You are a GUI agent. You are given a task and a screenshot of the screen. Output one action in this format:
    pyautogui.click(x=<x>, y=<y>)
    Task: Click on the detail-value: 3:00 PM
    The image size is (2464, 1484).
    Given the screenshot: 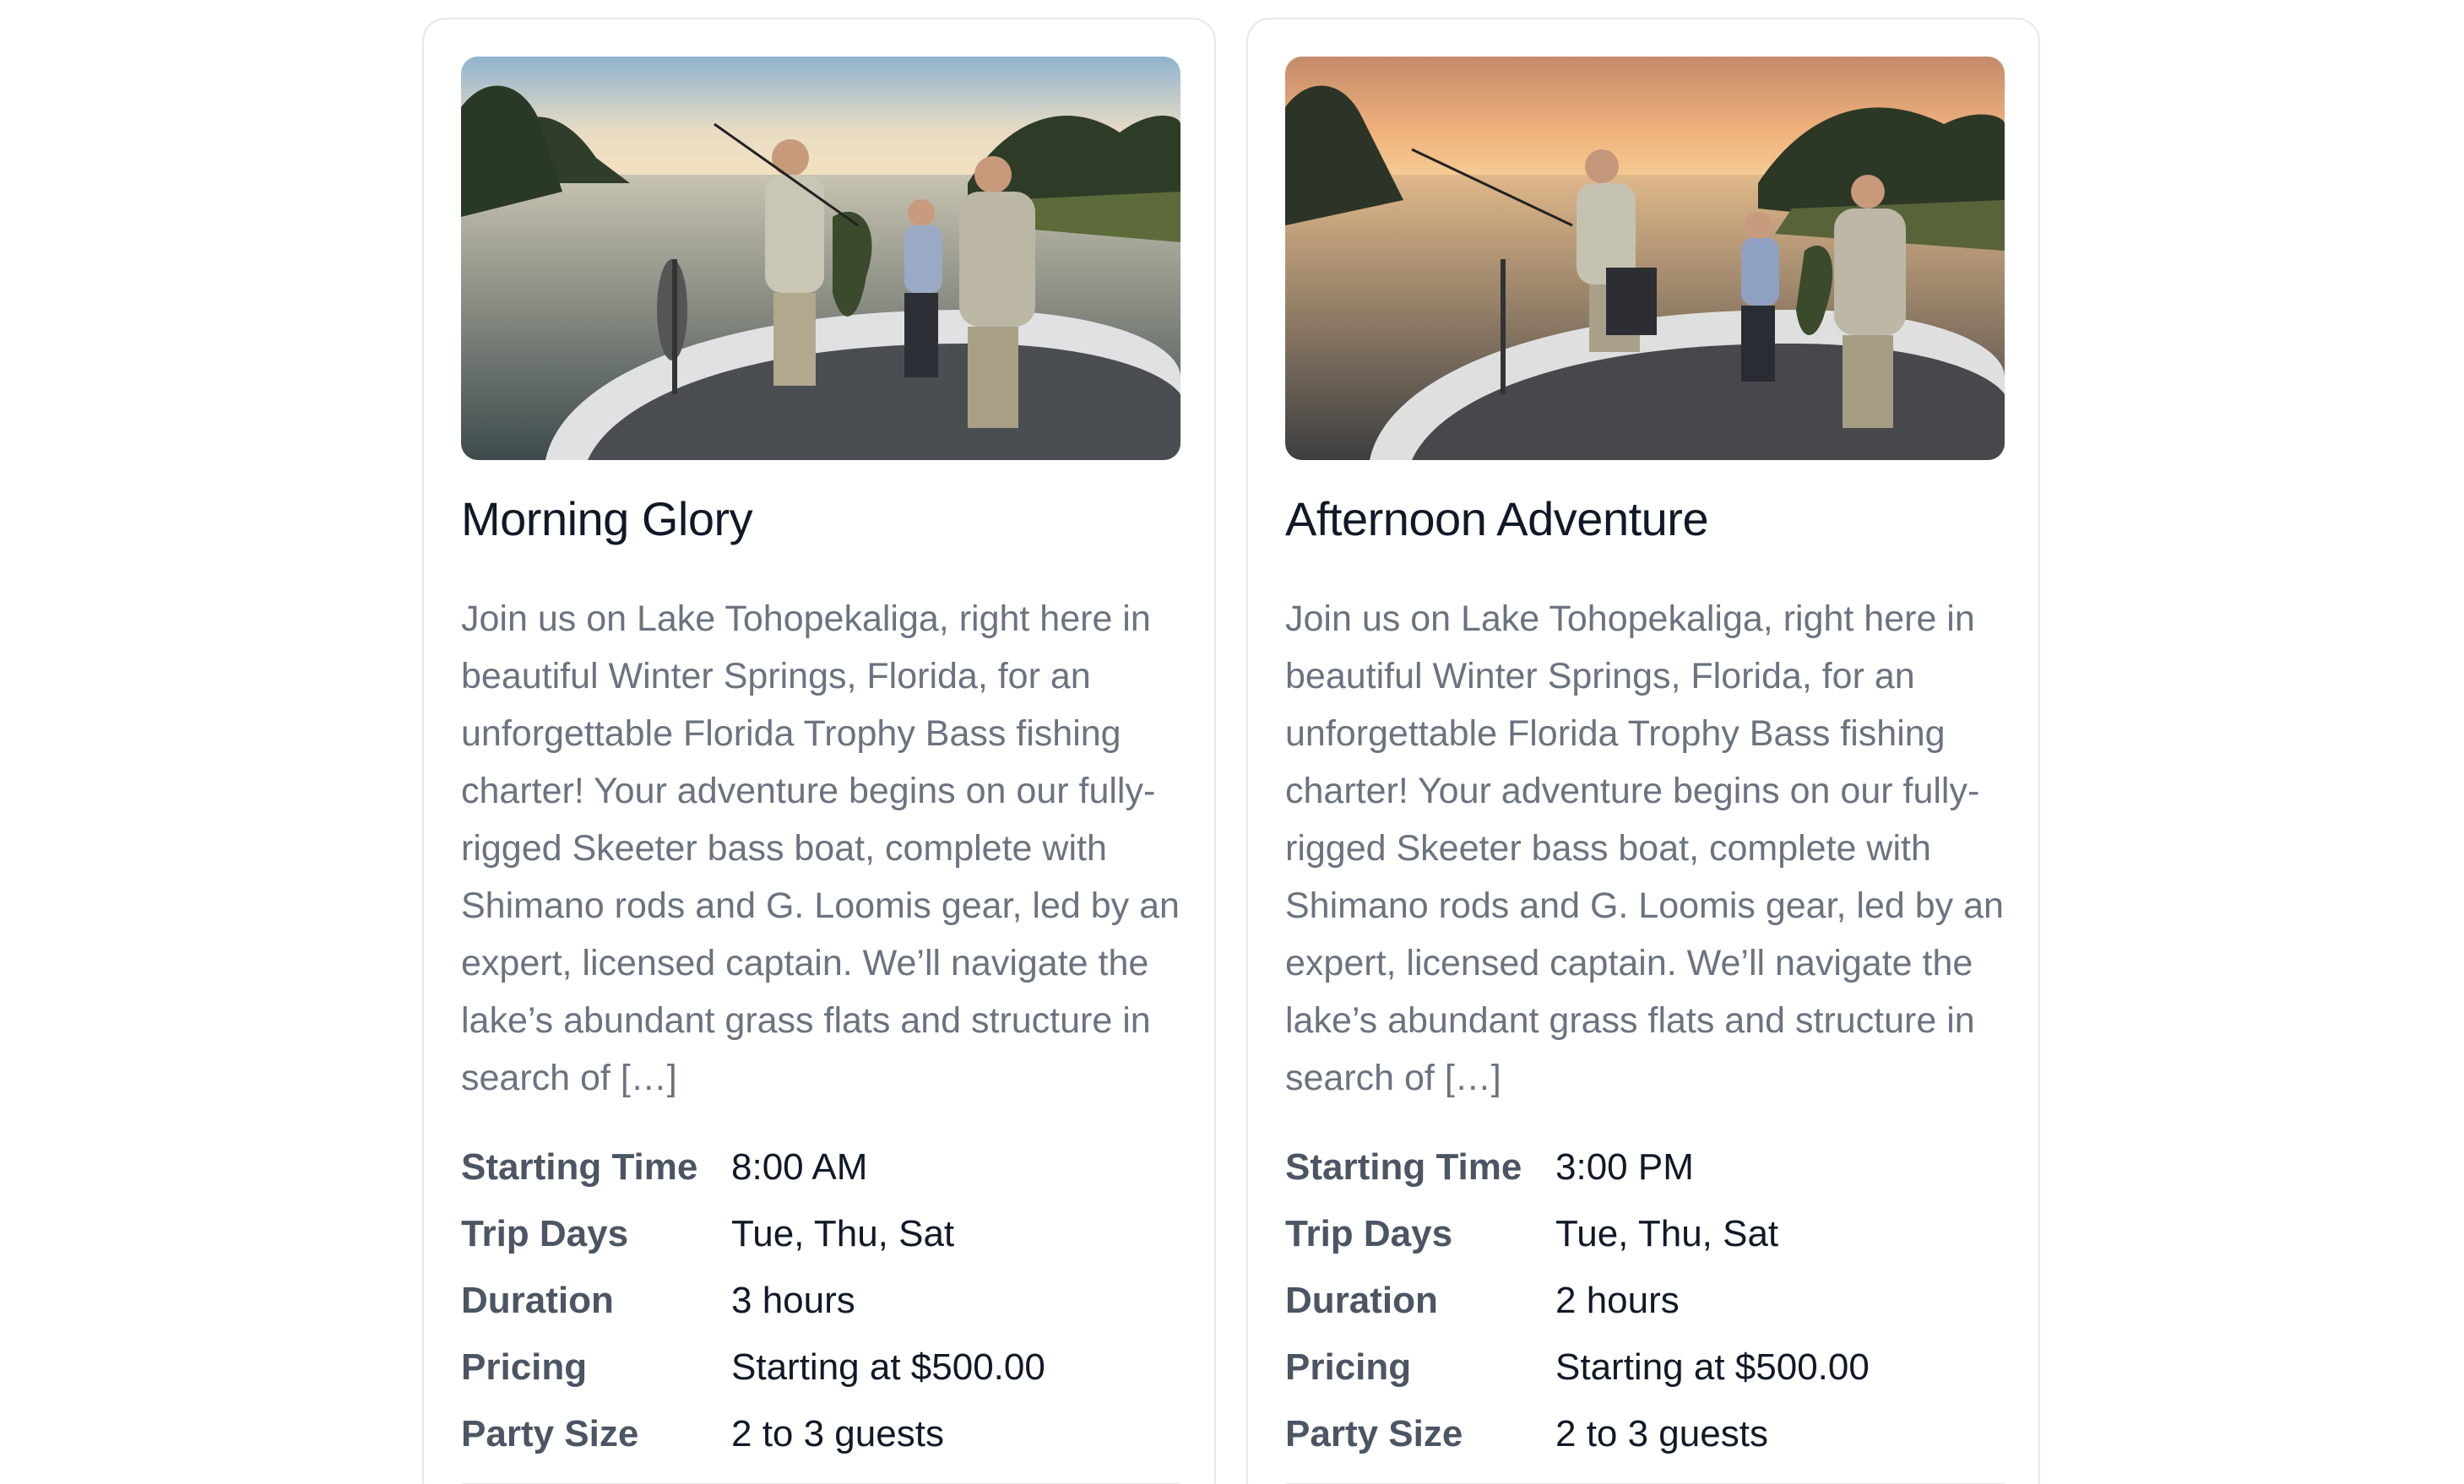 What is the action you would take?
    pyautogui.click(x=1624, y=1166)
    